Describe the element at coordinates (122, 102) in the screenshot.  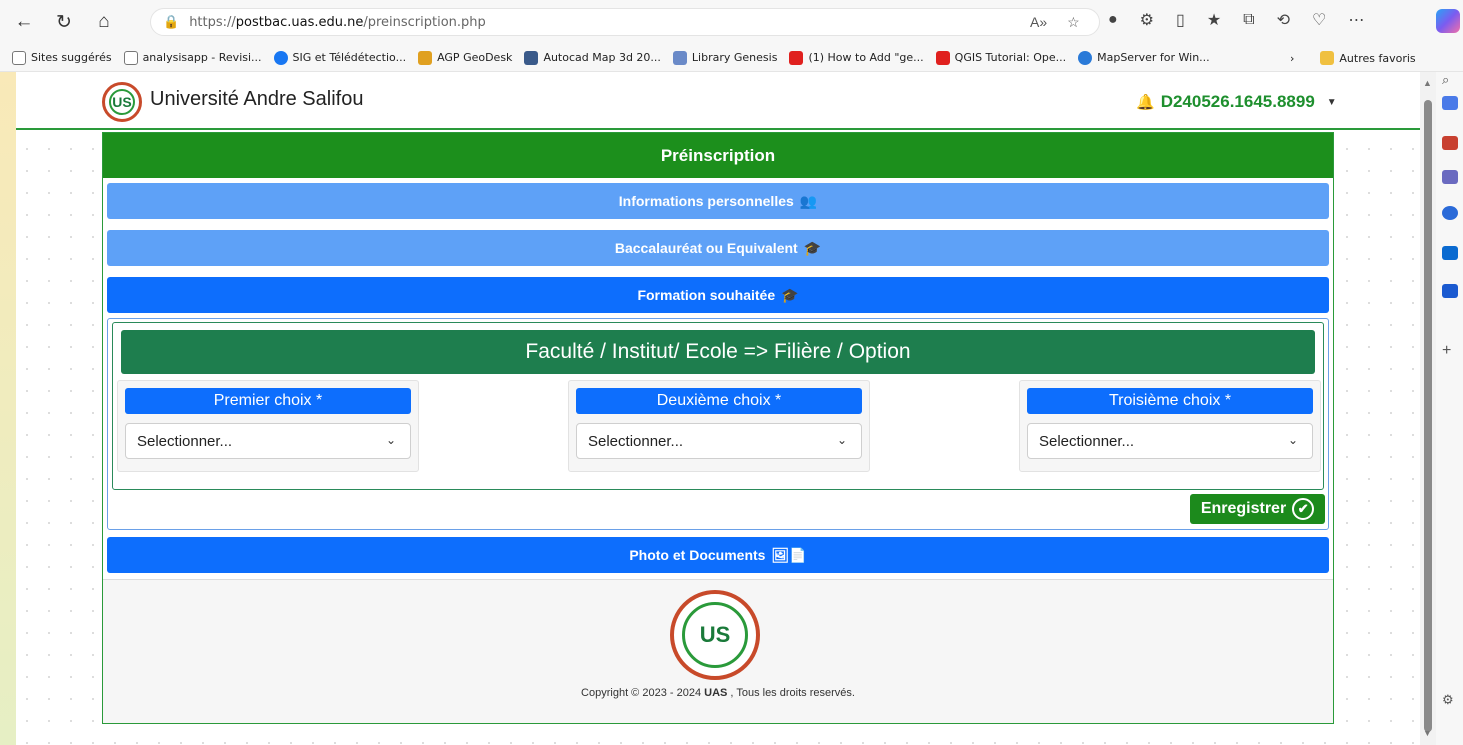
I see `university-logo: US` at that location.